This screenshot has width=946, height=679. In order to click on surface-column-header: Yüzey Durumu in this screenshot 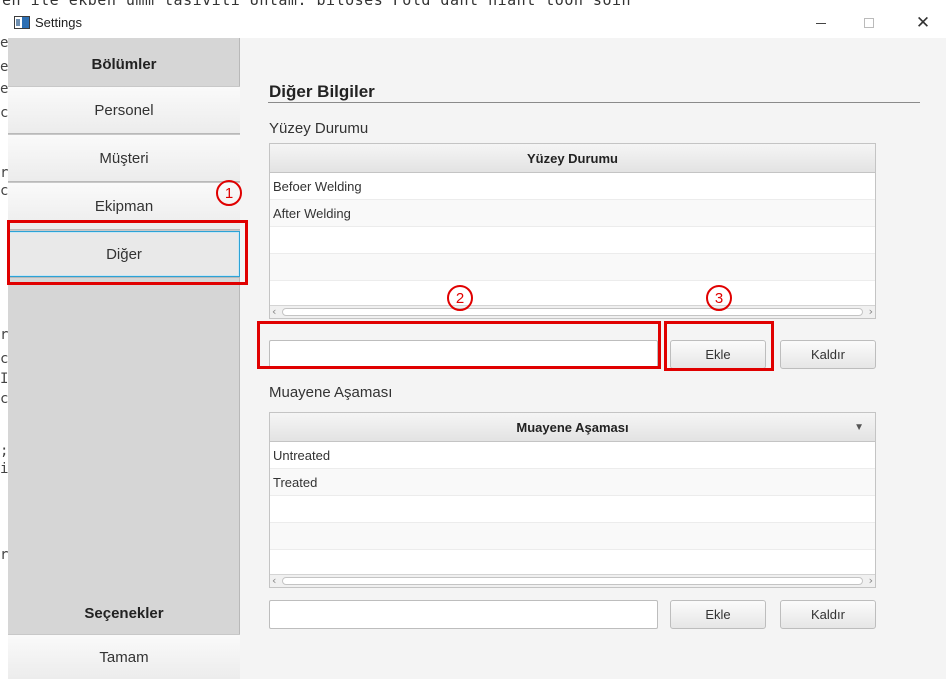, I will do `click(572, 158)`.